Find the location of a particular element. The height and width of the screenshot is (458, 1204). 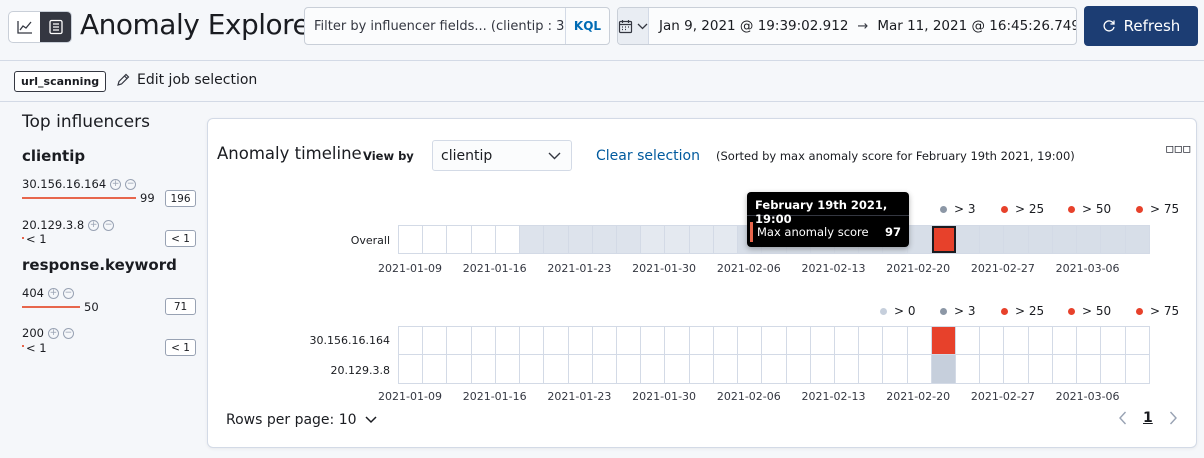

clear-selection-link: Clear selection is located at coordinates (648, 156).